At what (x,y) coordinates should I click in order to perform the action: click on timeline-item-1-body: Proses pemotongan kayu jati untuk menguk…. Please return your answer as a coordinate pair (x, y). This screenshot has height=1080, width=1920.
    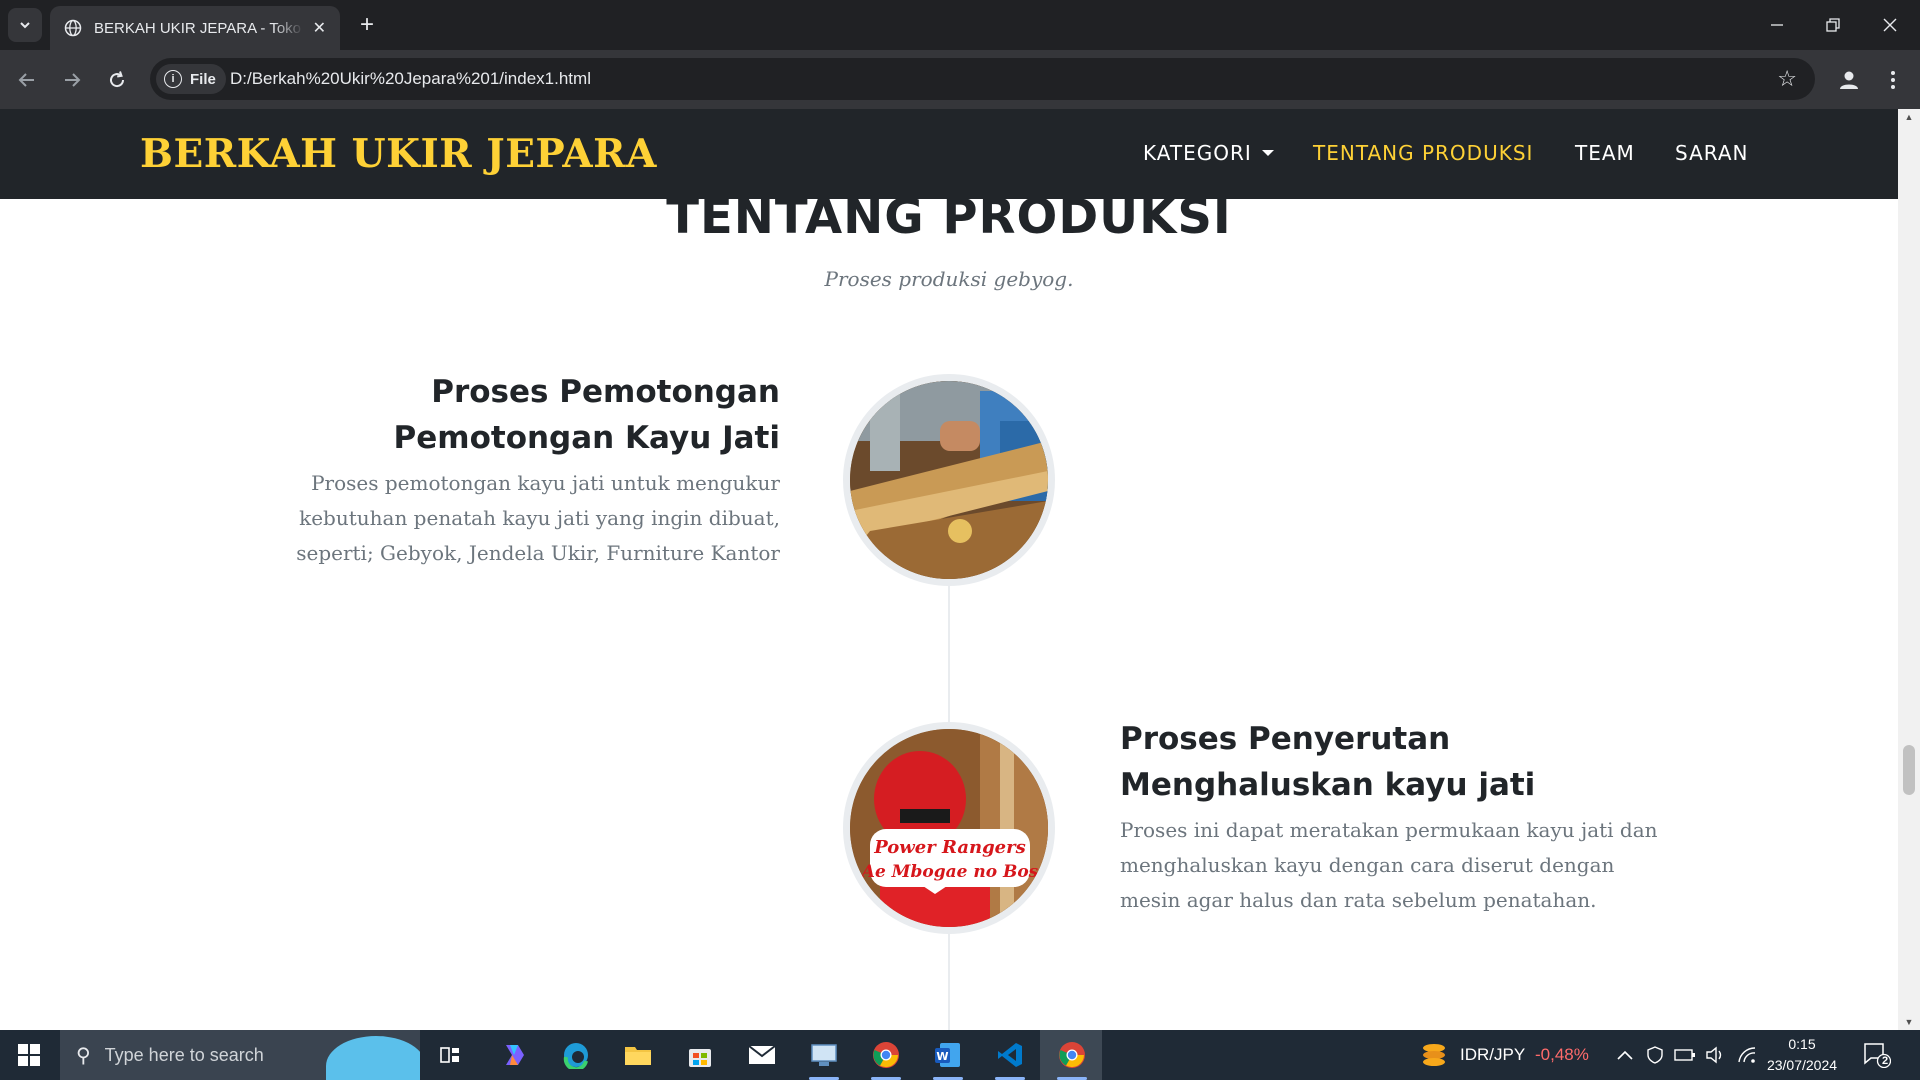
    Looking at the image, I should click on (520, 518).